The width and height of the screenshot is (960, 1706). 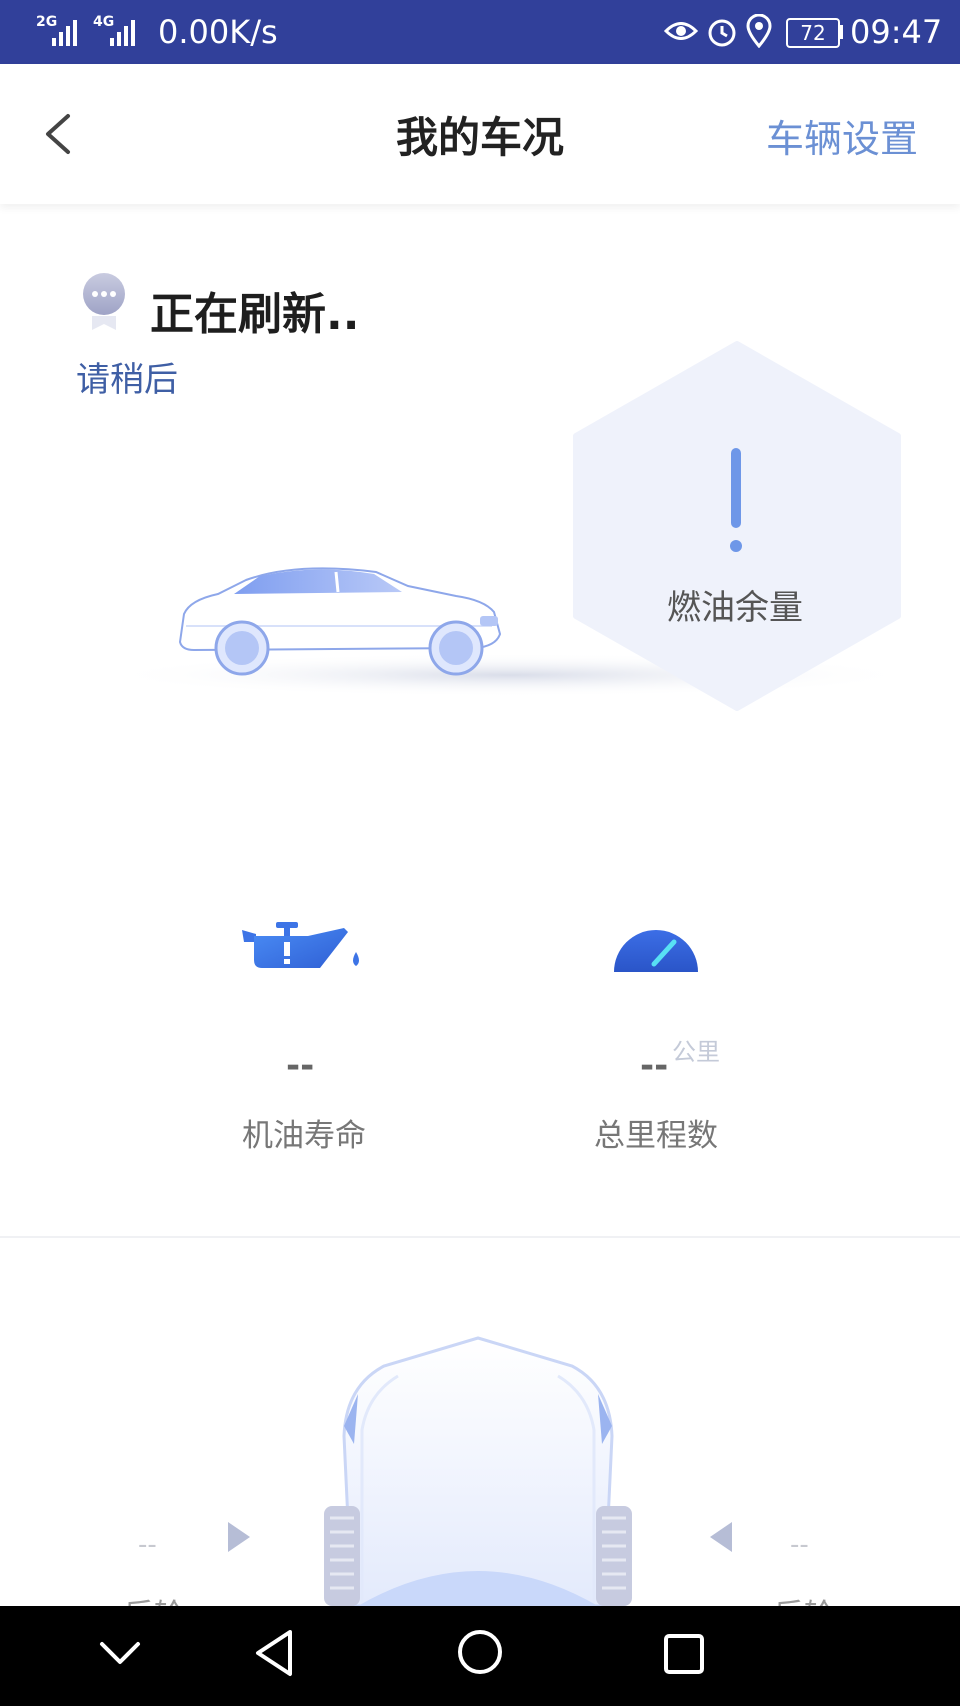 What do you see at coordinates (218, 32) in the screenshot?
I see `network-speed: 0.00K/s` at bounding box center [218, 32].